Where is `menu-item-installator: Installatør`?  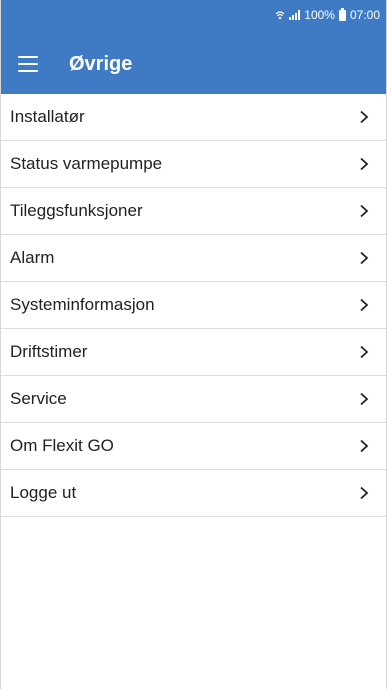
menu-item-installator: Installatør is located at coordinates (193, 117).